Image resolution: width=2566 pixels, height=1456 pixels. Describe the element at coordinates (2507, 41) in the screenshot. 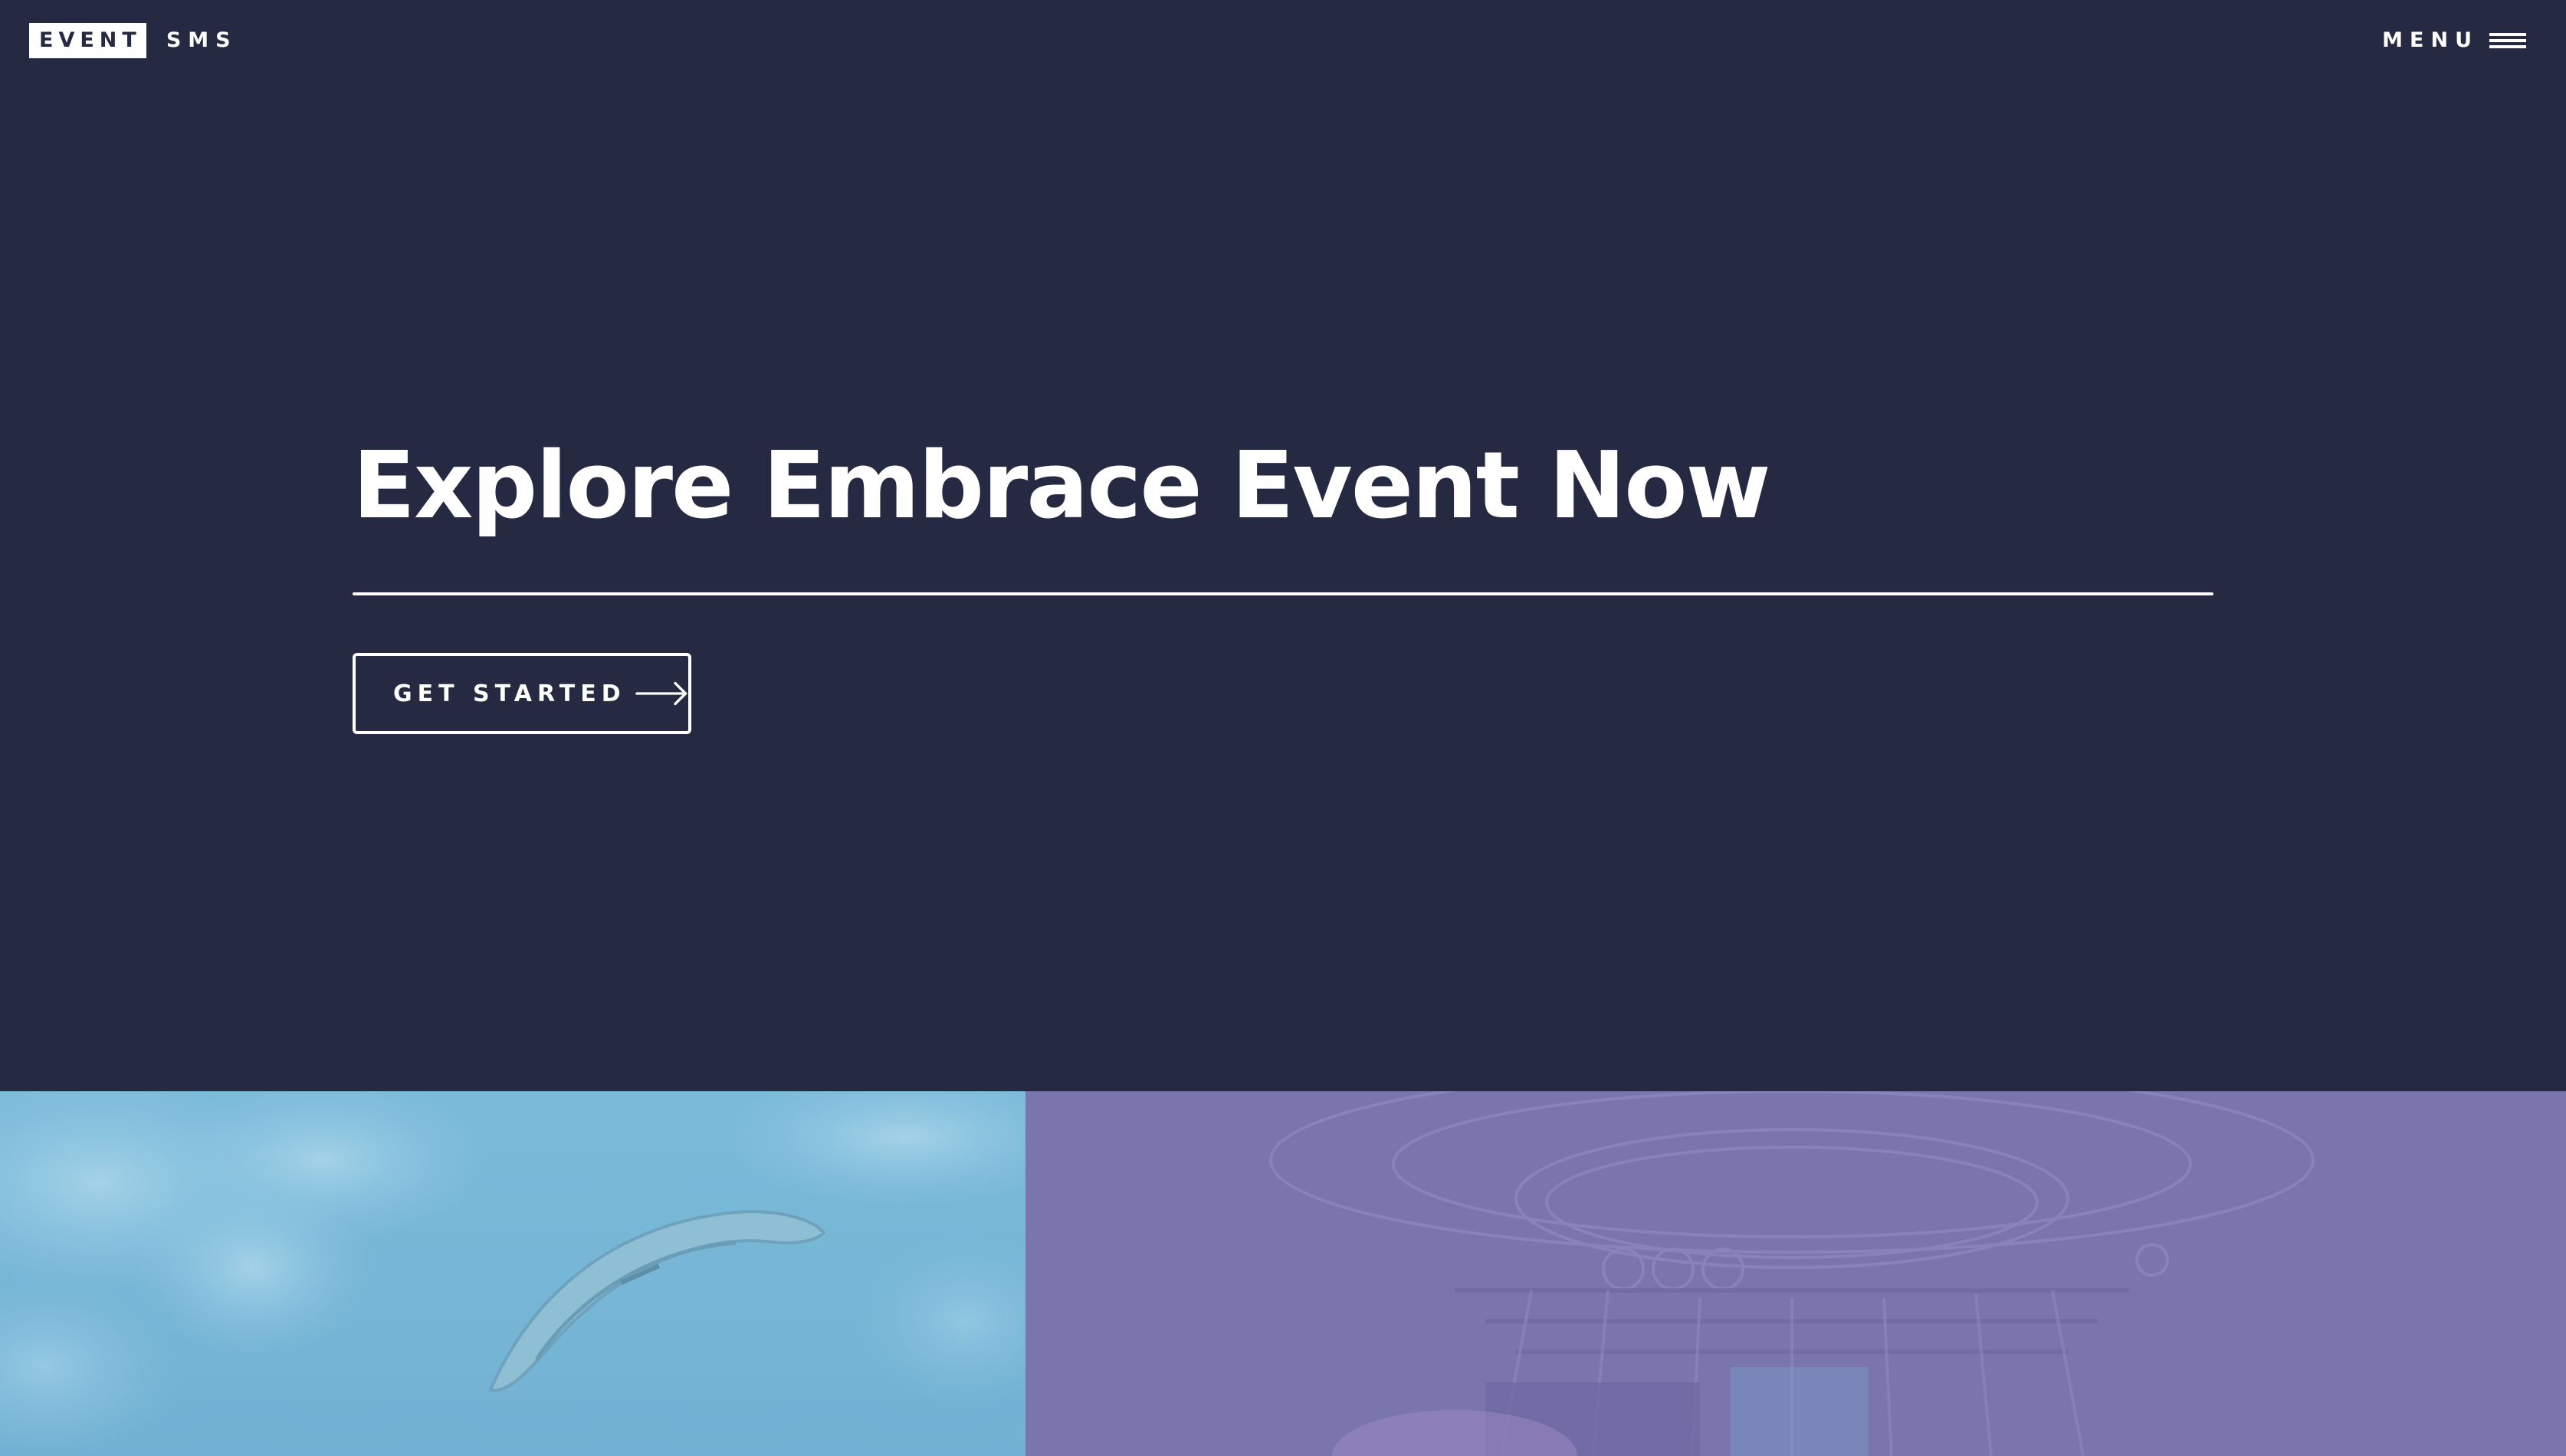

I see `hamburger-icon` at that location.